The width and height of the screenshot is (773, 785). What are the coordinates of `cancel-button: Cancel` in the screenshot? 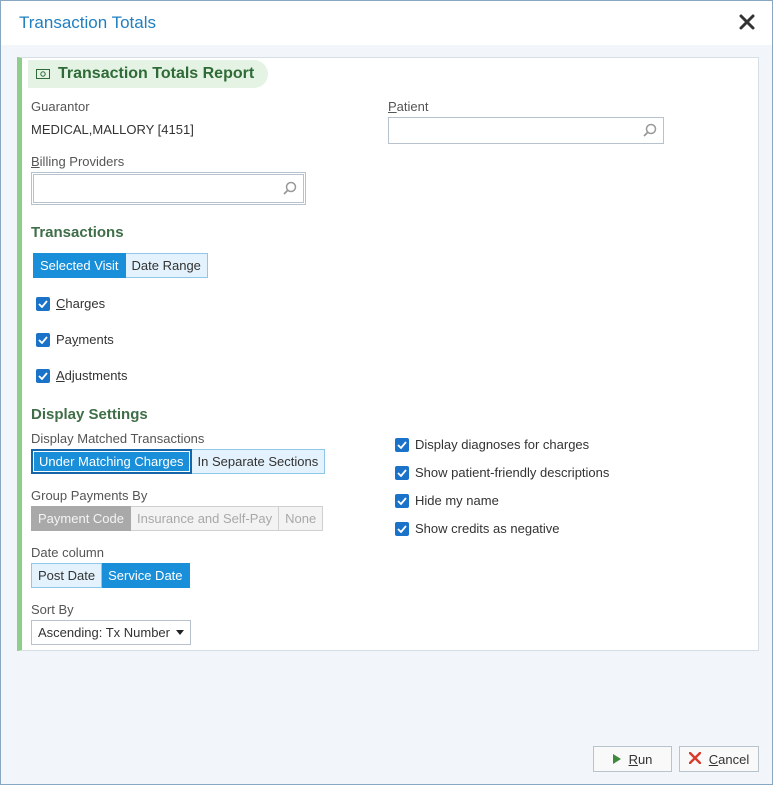 It's located at (719, 759).